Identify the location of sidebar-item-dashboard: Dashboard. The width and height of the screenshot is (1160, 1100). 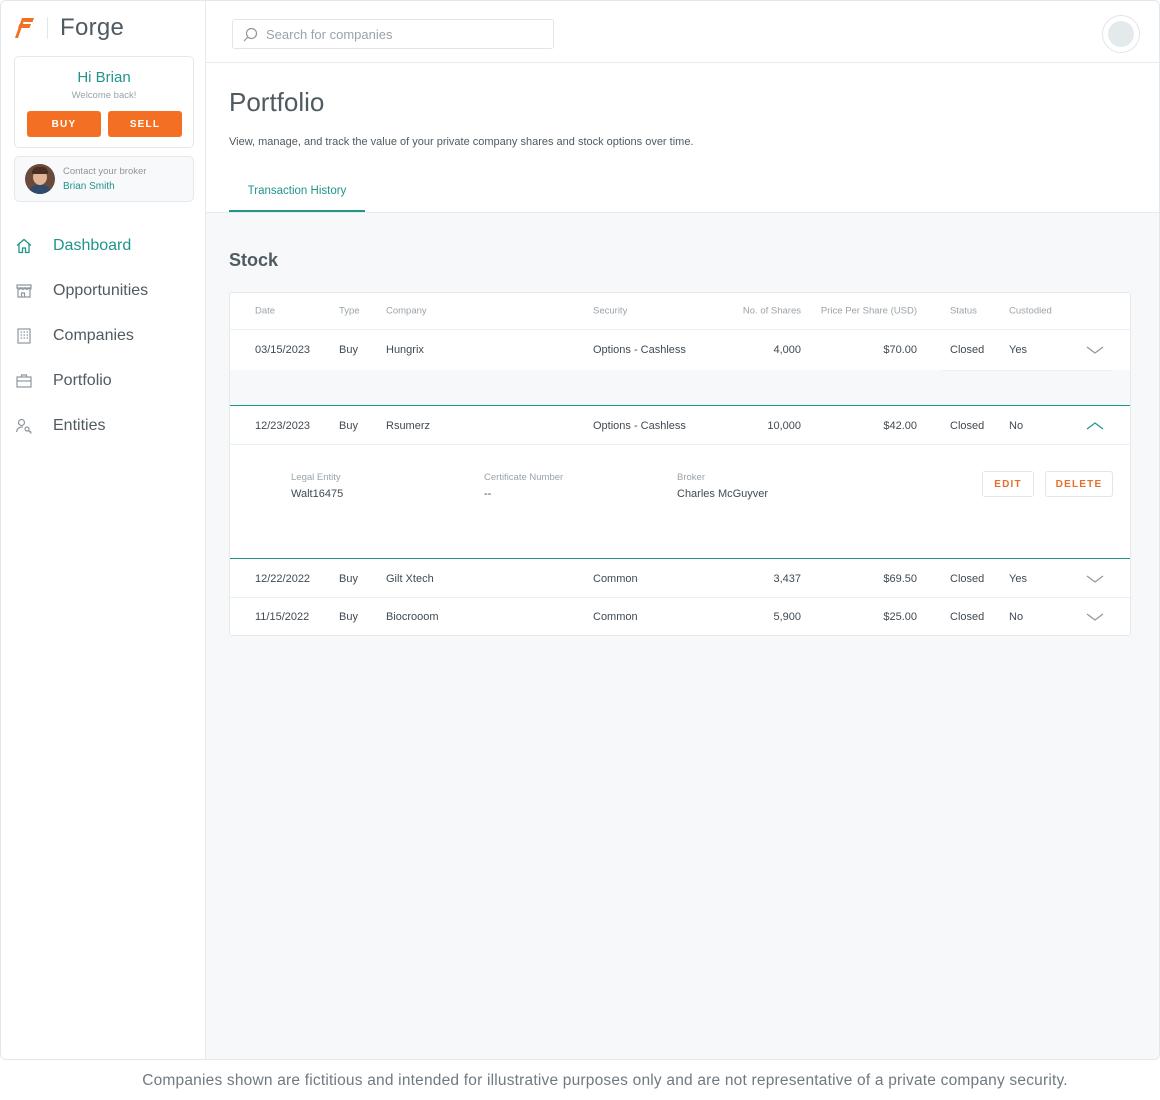
(103, 245).